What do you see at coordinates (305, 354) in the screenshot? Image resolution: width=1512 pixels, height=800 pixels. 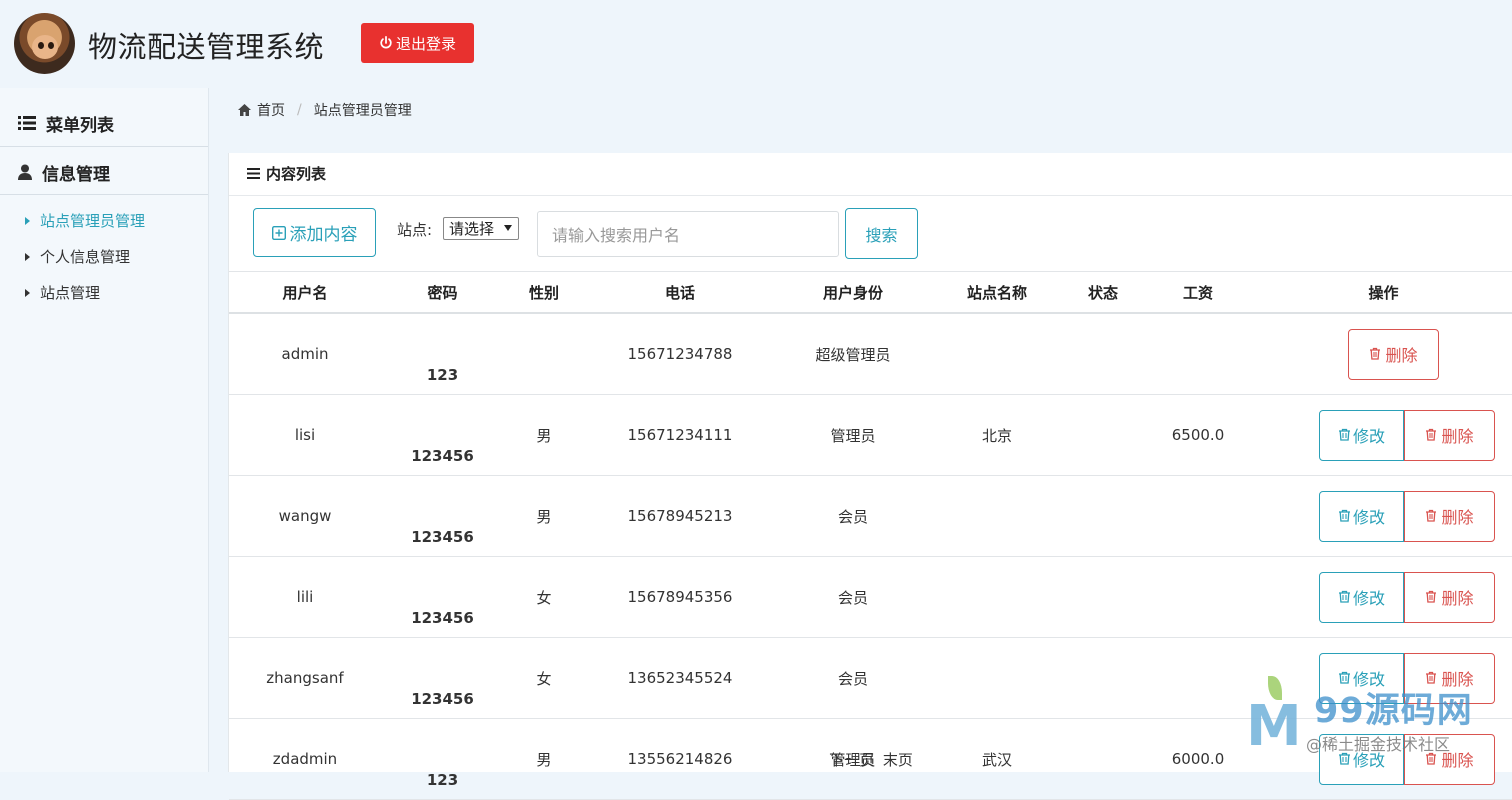 I see `cell-username: admin` at bounding box center [305, 354].